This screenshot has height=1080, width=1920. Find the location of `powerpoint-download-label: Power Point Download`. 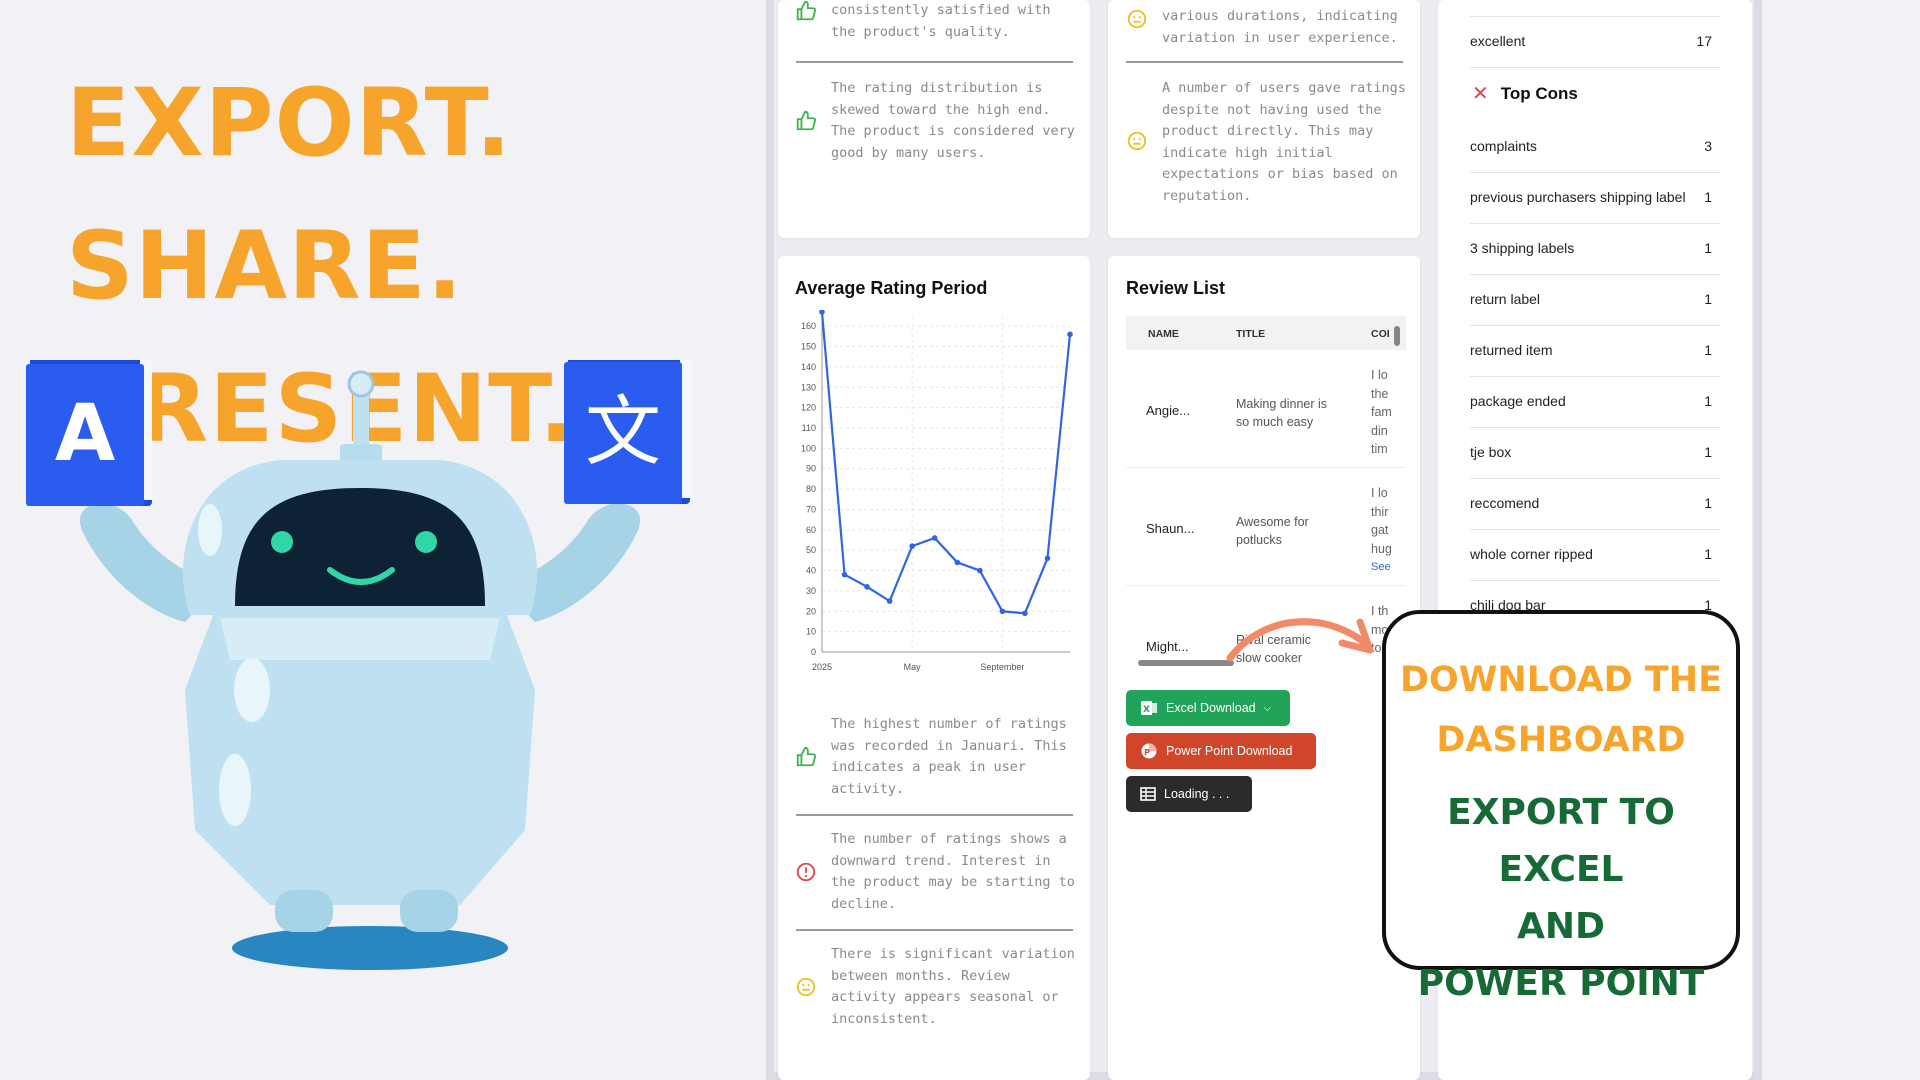

powerpoint-download-label: Power Point Download is located at coordinates (1229, 751).